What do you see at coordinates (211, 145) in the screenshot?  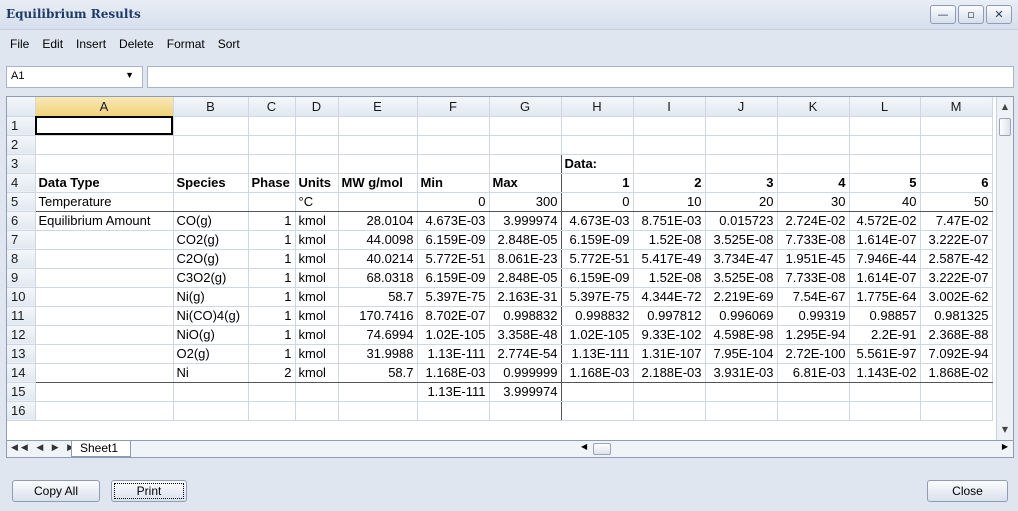 I see `cell-b2` at bounding box center [211, 145].